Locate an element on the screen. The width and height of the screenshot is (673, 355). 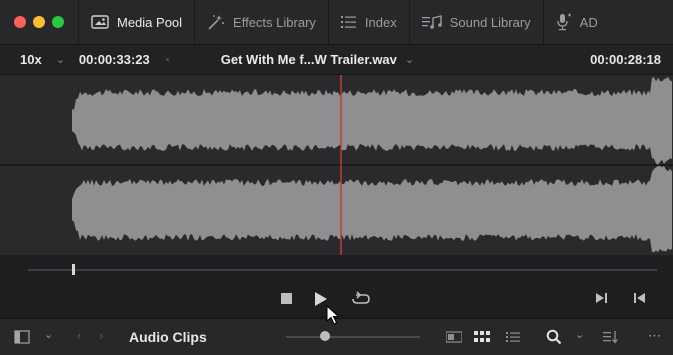
zoom-level-dropdown: 10x is located at coordinates (31, 59).